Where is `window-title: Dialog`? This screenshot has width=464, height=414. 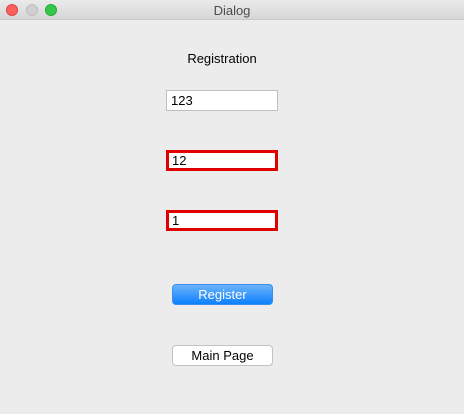 window-title: Dialog is located at coordinates (232, 10).